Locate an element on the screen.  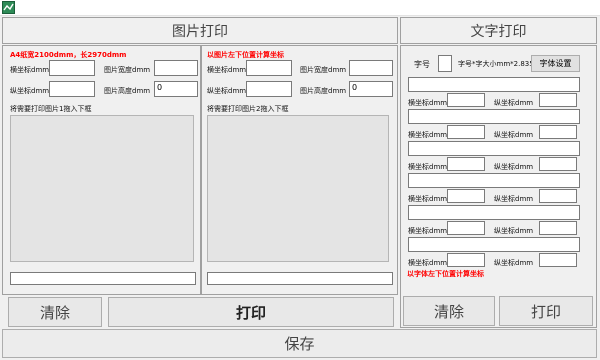
drop-instruction: 将需要打印图片2拖入下框 is located at coordinates (248, 109).